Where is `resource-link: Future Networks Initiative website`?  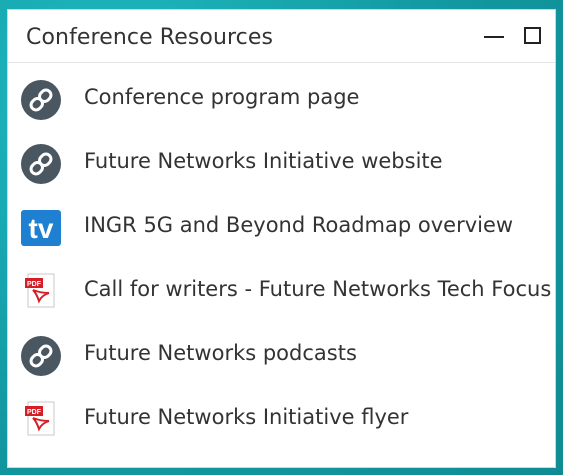
resource-link: Future Networks Initiative website is located at coordinates (263, 161).